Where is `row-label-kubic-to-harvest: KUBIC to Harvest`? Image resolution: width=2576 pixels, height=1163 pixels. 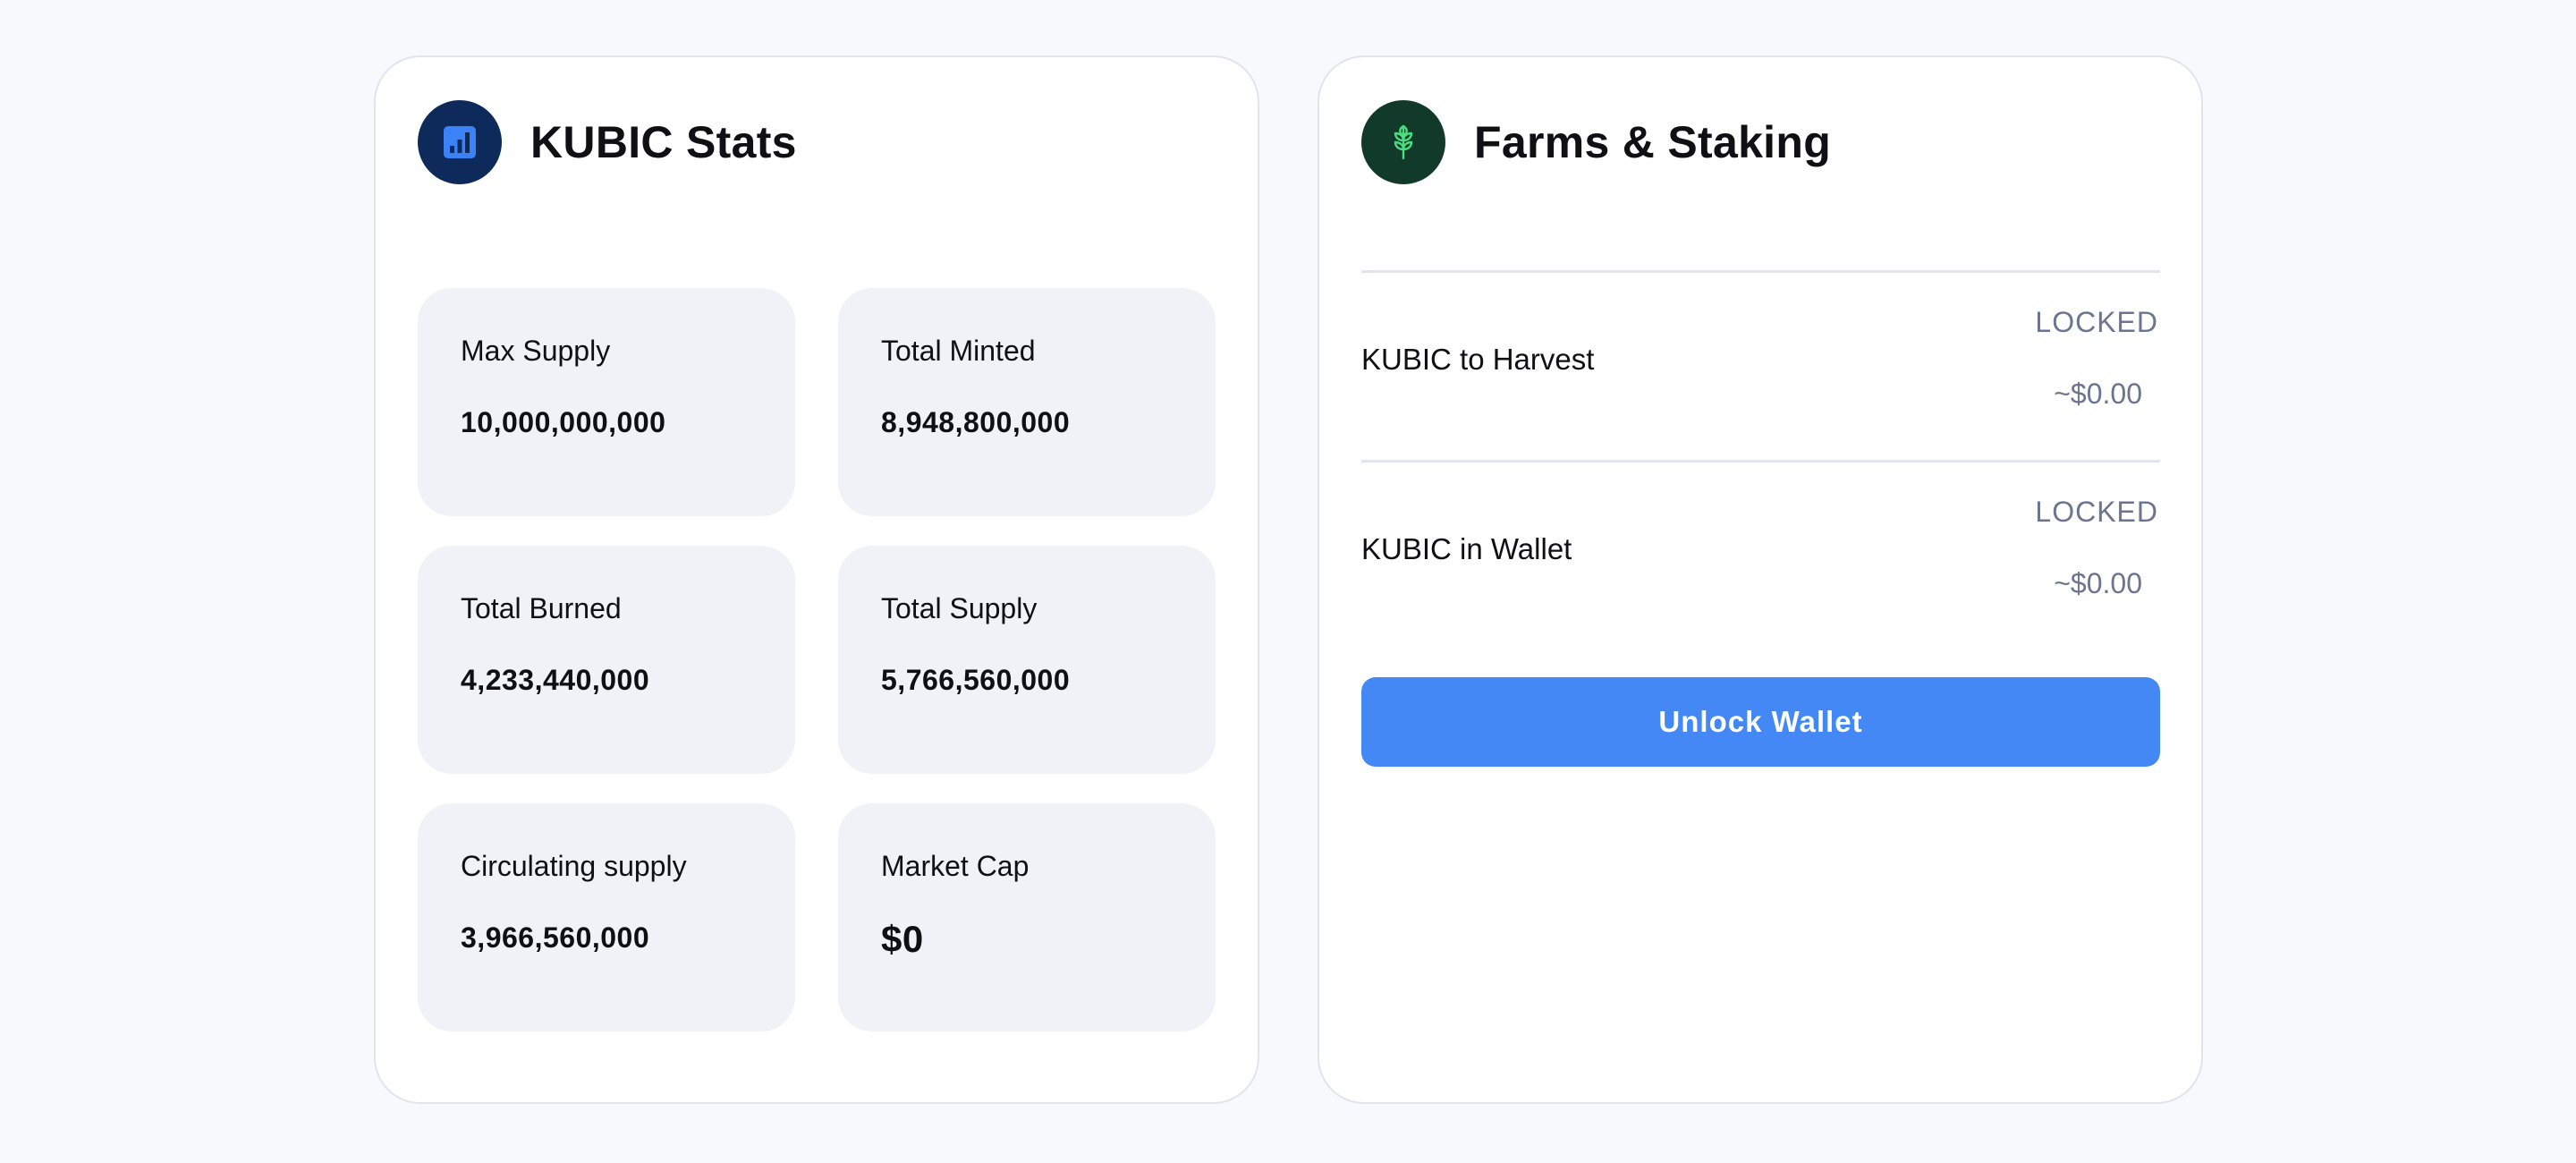
row-label-kubic-to-harvest: KUBIC to Harvest is located at coordinates (1478, 360).